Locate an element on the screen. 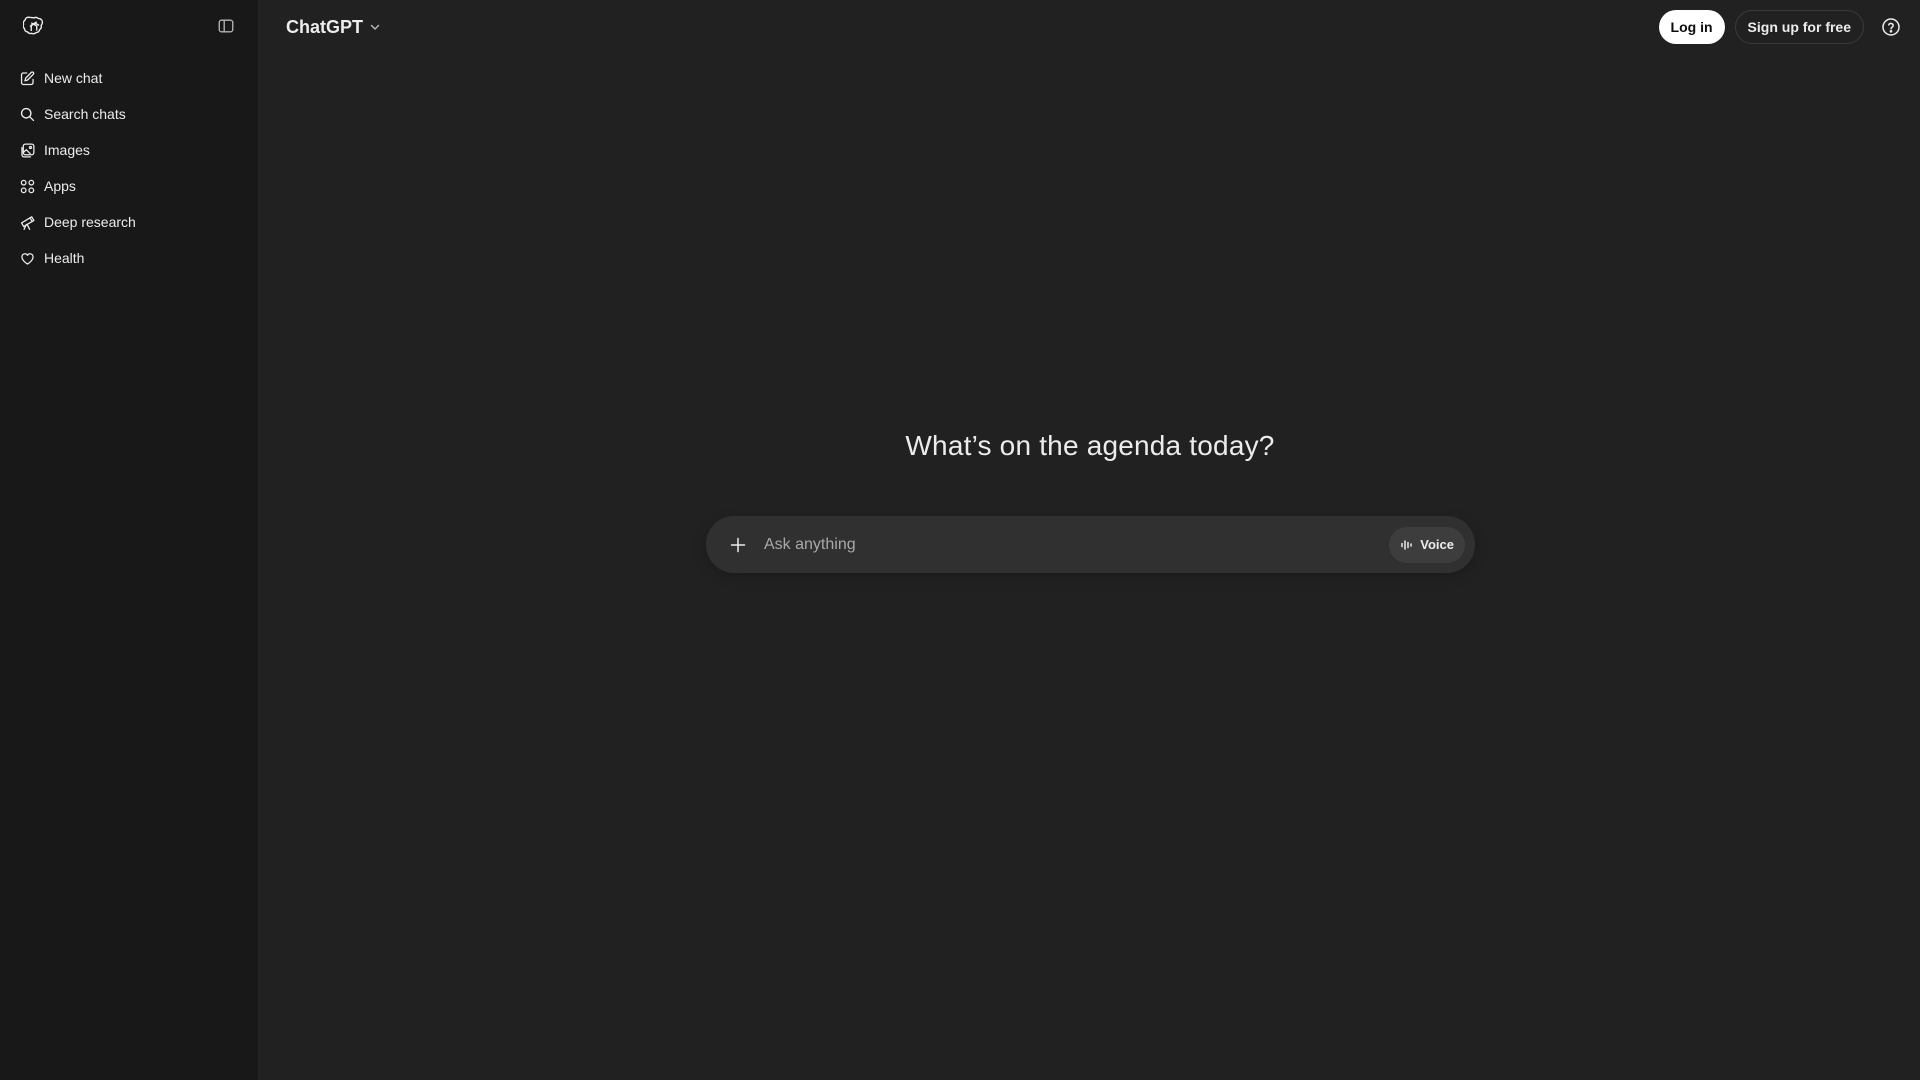  openai-logo-icon is located at coordinates (34, 26).